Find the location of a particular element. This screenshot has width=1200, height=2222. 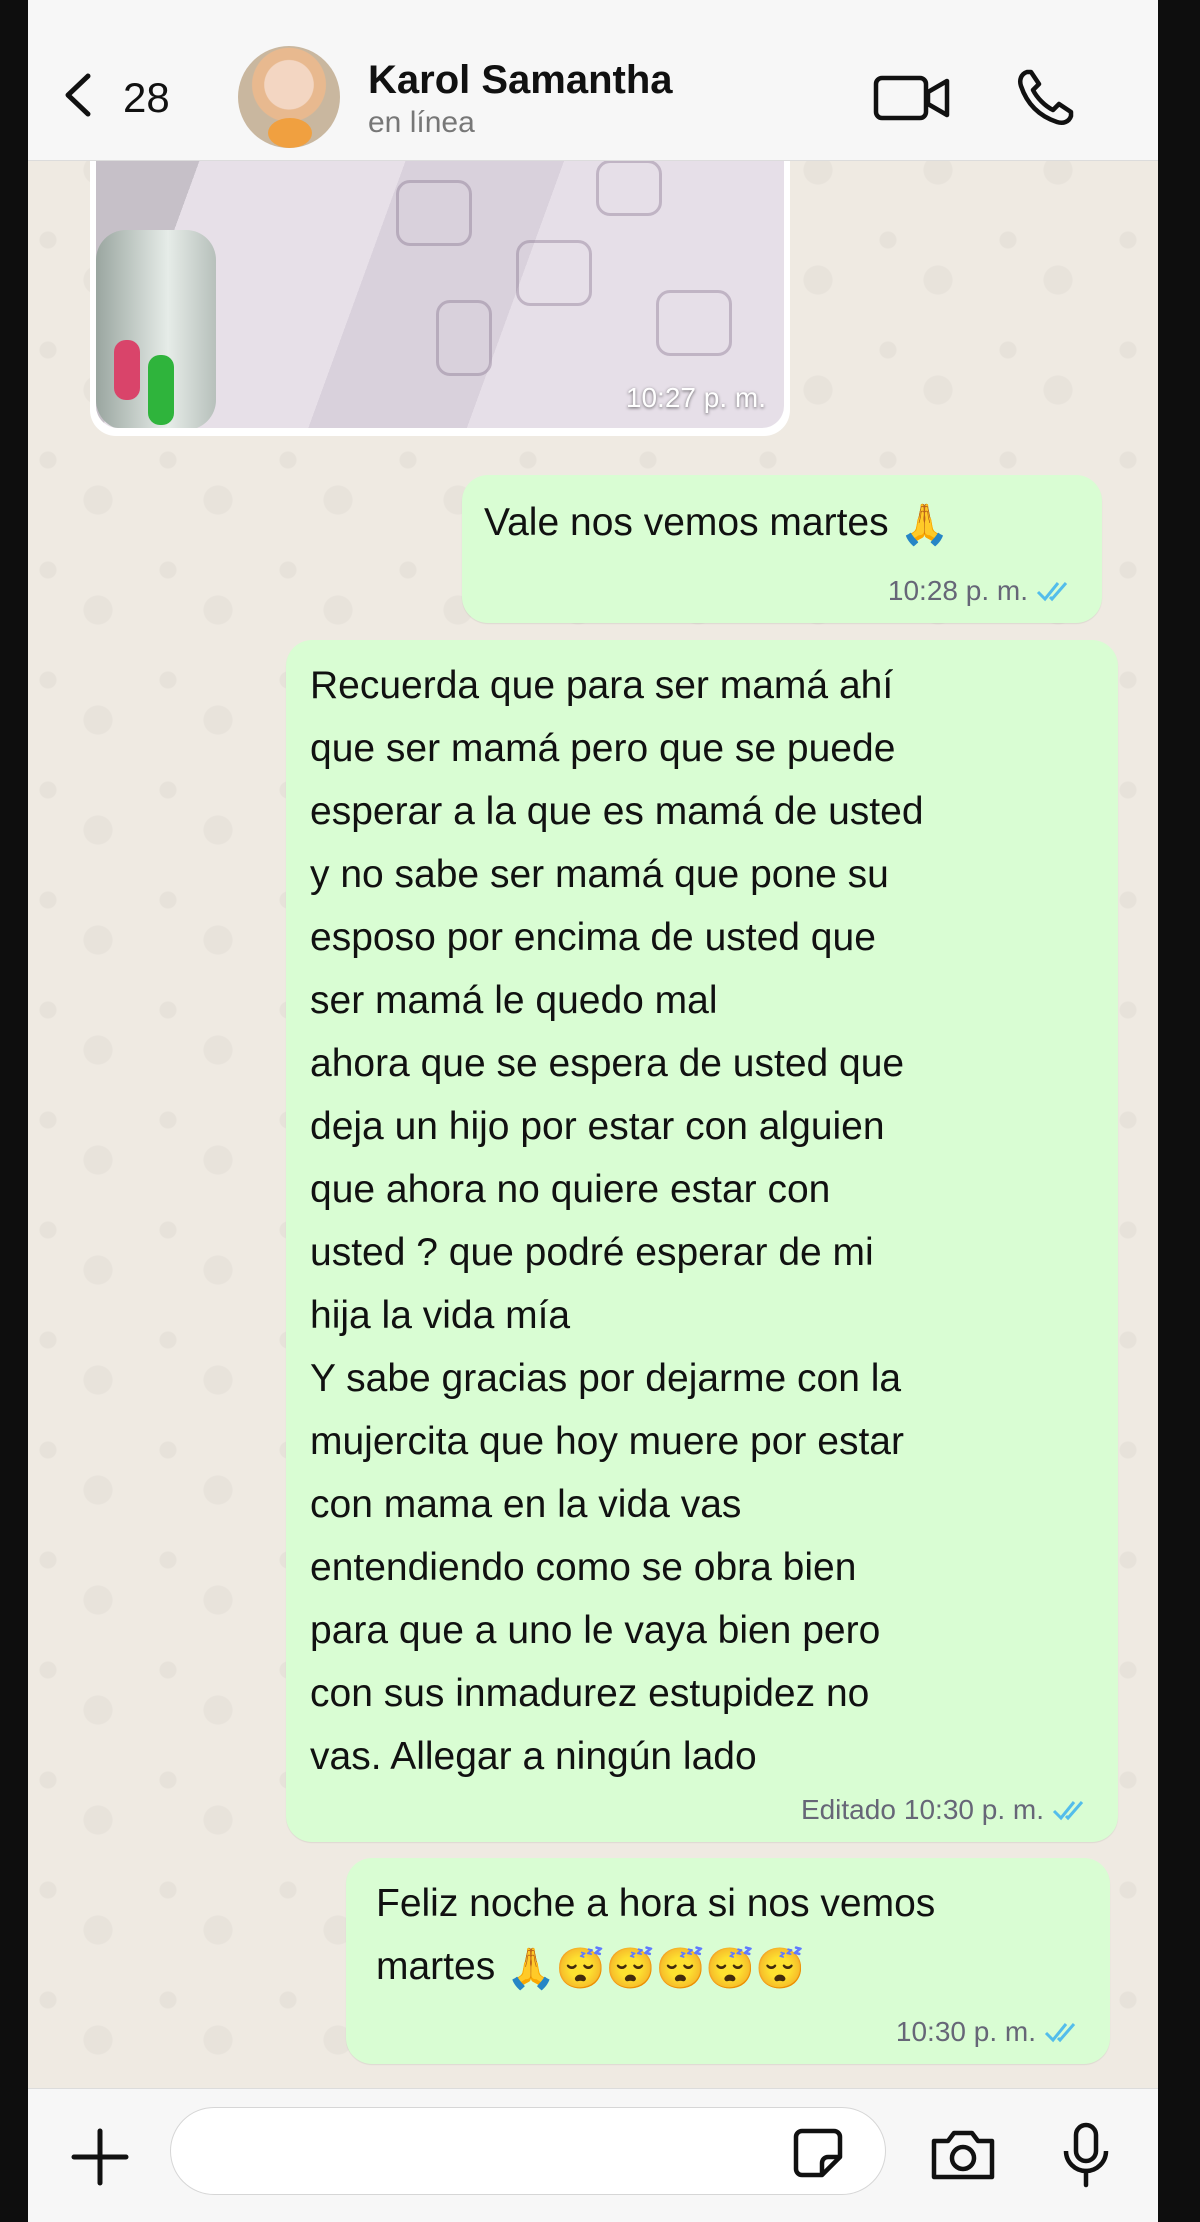

unread-count: 28 is located at coordinates (146, 98).